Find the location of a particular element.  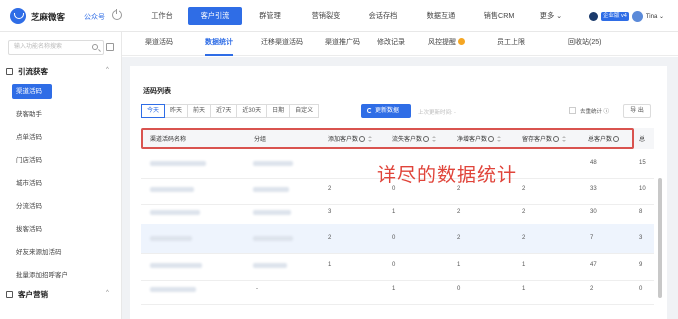

table-row: 2 0 2 2 7 3 is located at coordinates (397, 239).